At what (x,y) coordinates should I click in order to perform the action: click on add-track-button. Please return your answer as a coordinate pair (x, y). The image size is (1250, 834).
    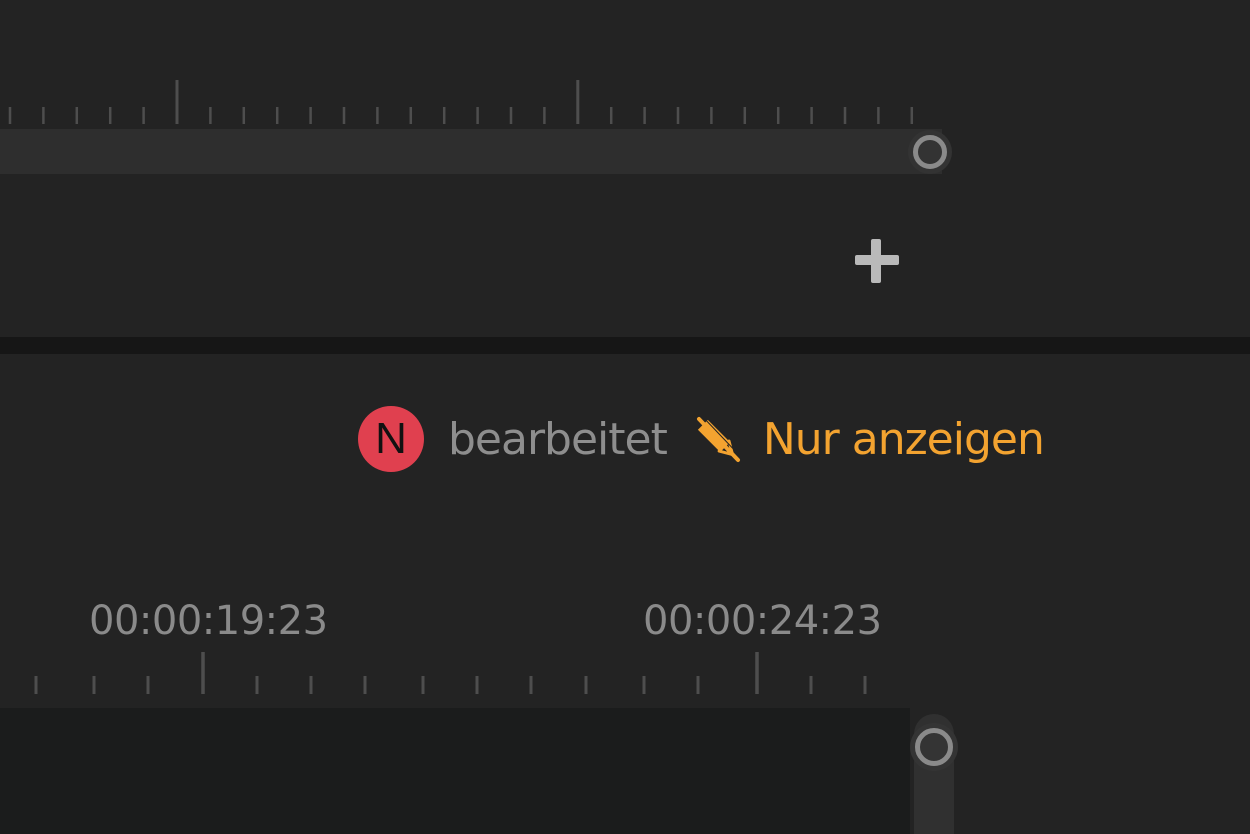
    Looking at the image, I should click on (877, 261).